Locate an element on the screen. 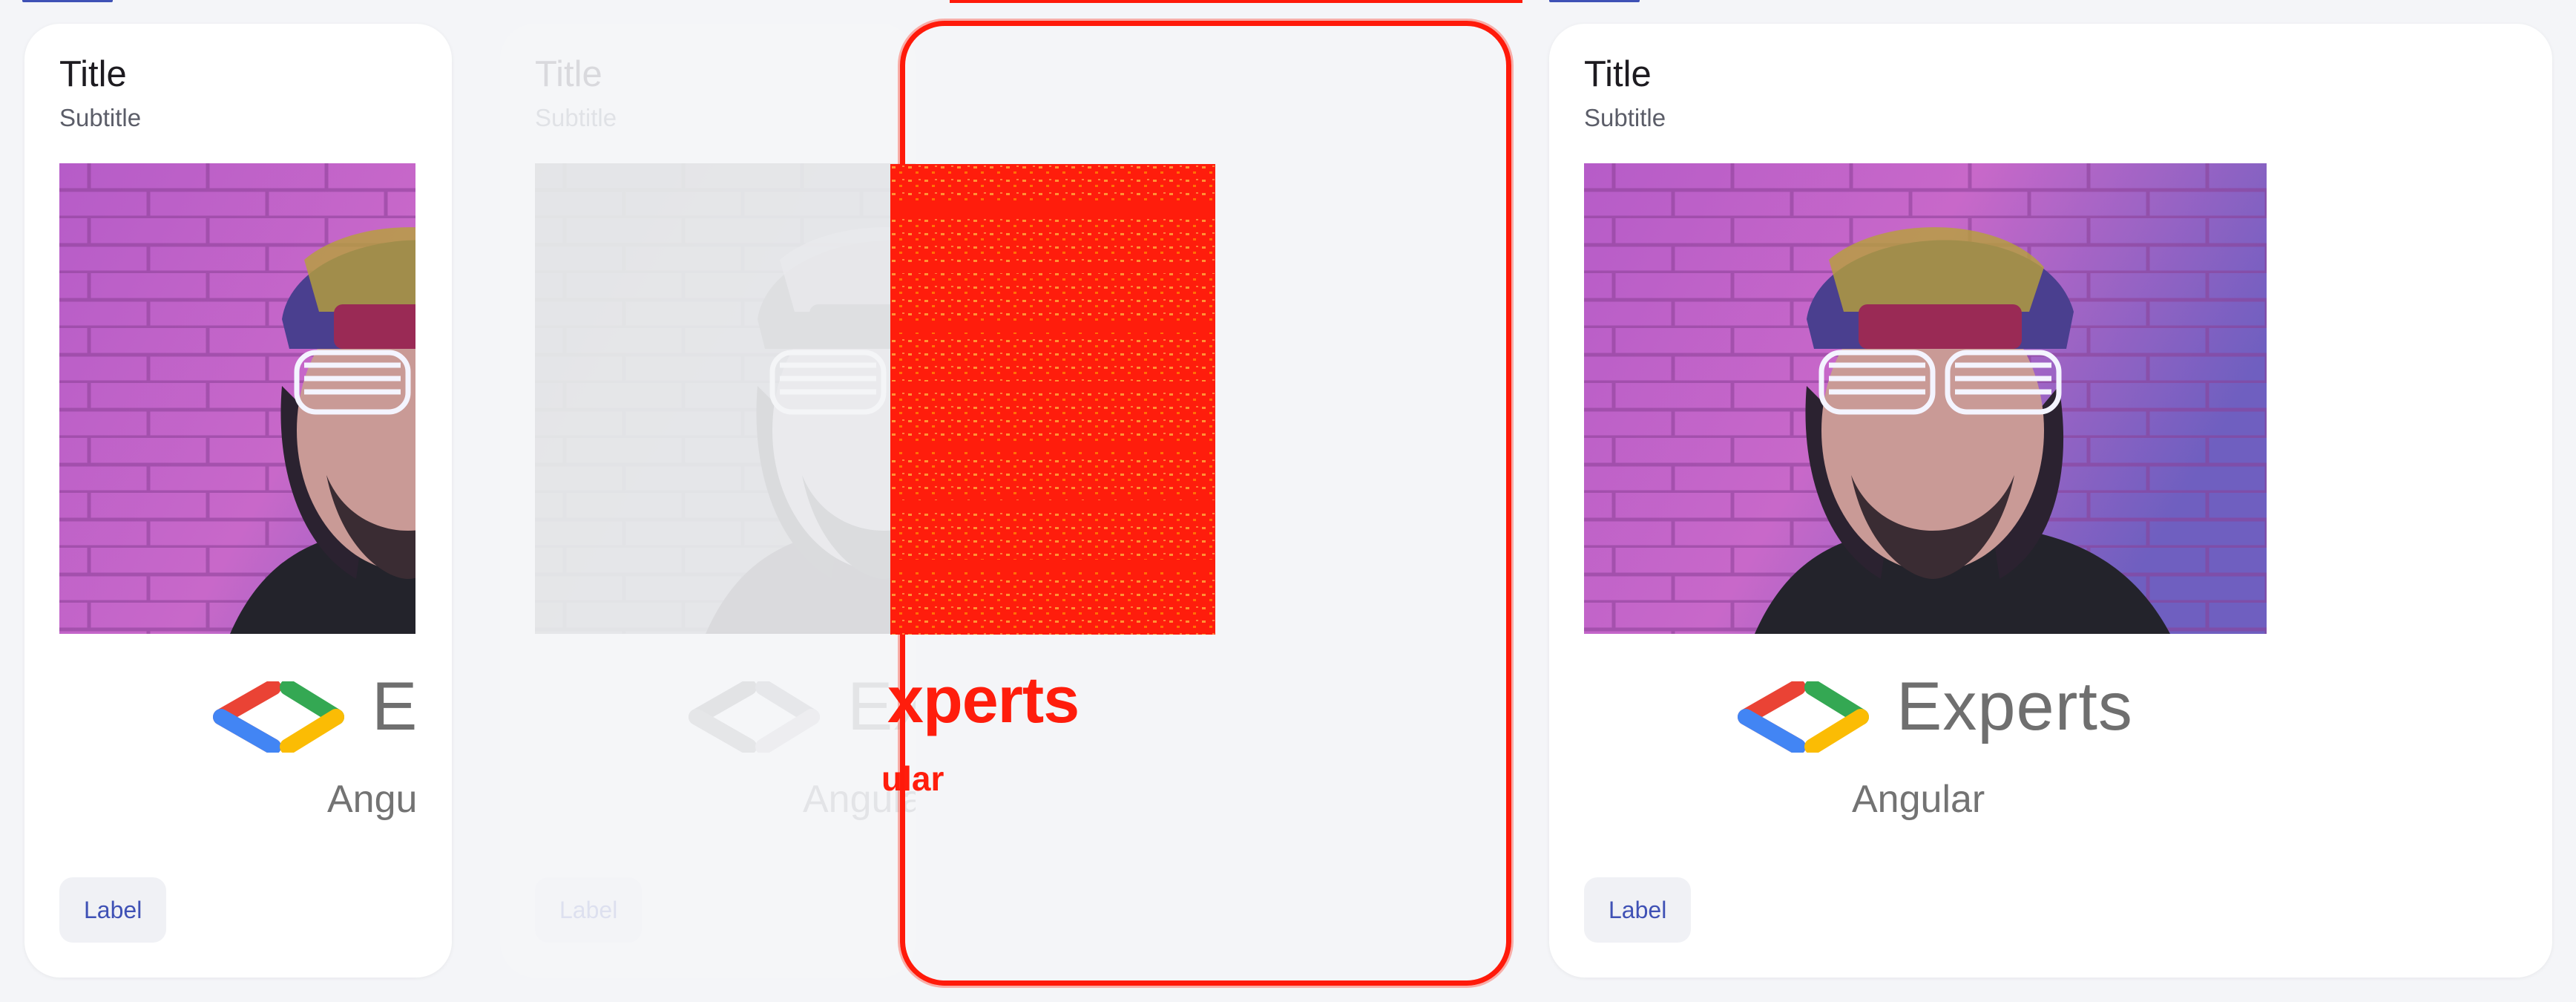 The height and width of the screenshot is (1002, 2576). top-strip-right is located at coordinates (1594, 1).